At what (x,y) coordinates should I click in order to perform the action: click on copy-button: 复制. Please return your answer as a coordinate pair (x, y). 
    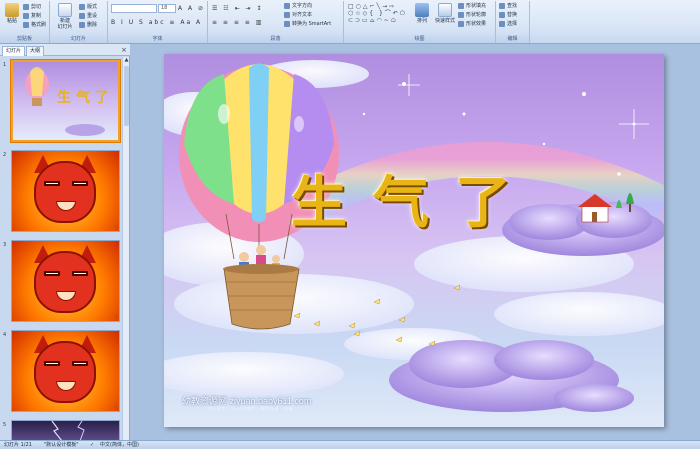
    Looking at the image, I should click on (32, 16).